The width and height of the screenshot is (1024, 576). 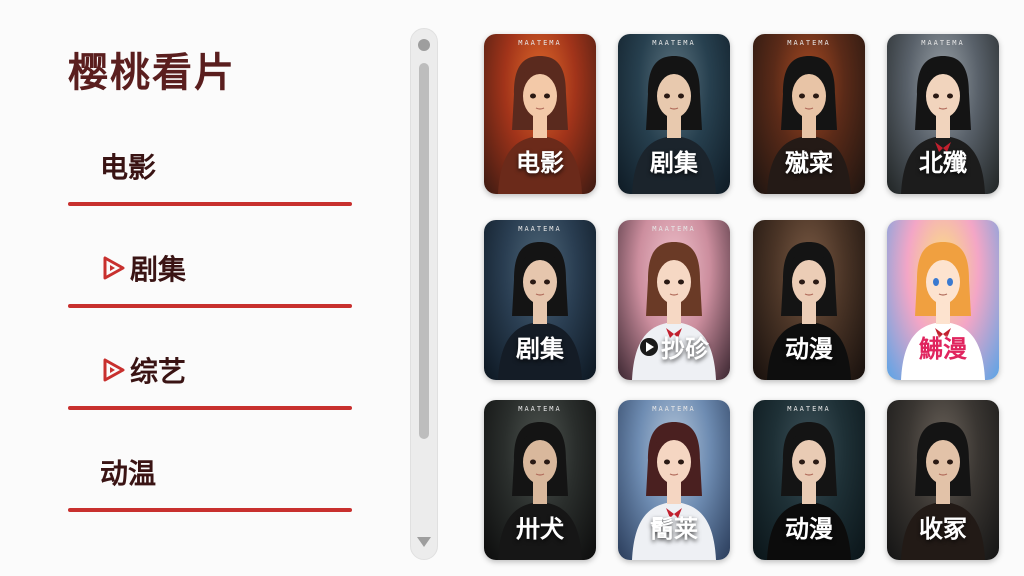 What do you see at coordinates (809, 480) in the screenshot?
I see `poster-card: MAATEMA 动漫` at bounding box center [809, 480].